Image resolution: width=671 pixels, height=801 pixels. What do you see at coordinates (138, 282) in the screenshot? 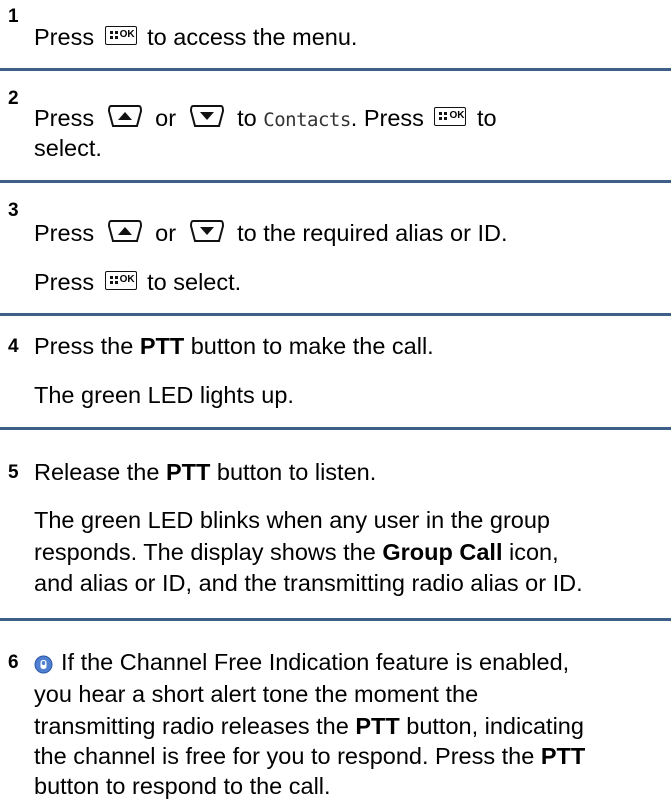
I see `step-line: Press OK to select.` at bounding box center [138, 282].